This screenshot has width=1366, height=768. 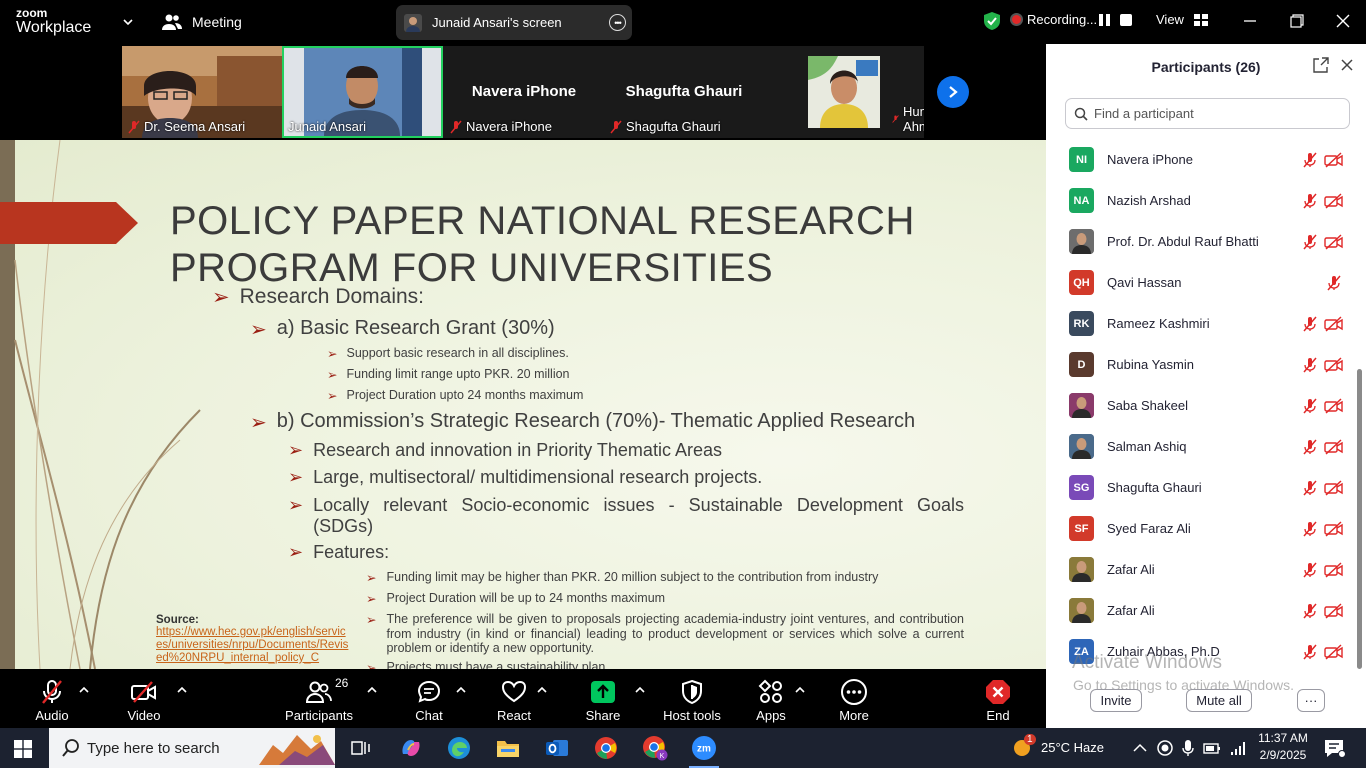 I want to click on chat-button: Chat, so click(x=429, y=698).